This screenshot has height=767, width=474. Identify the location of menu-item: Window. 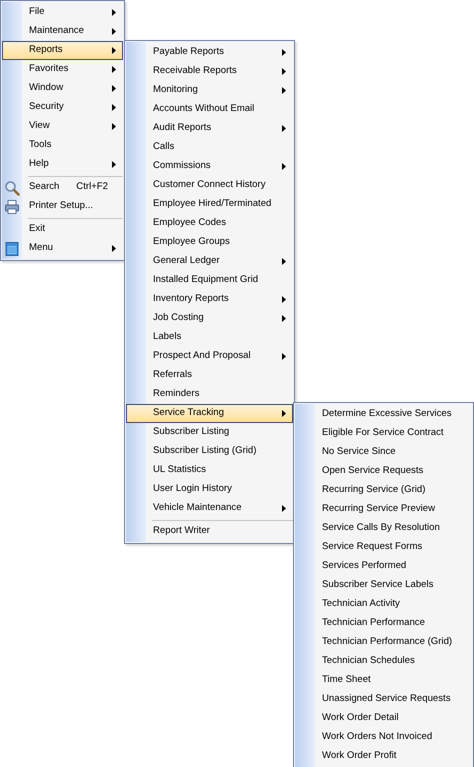
(62, 88).